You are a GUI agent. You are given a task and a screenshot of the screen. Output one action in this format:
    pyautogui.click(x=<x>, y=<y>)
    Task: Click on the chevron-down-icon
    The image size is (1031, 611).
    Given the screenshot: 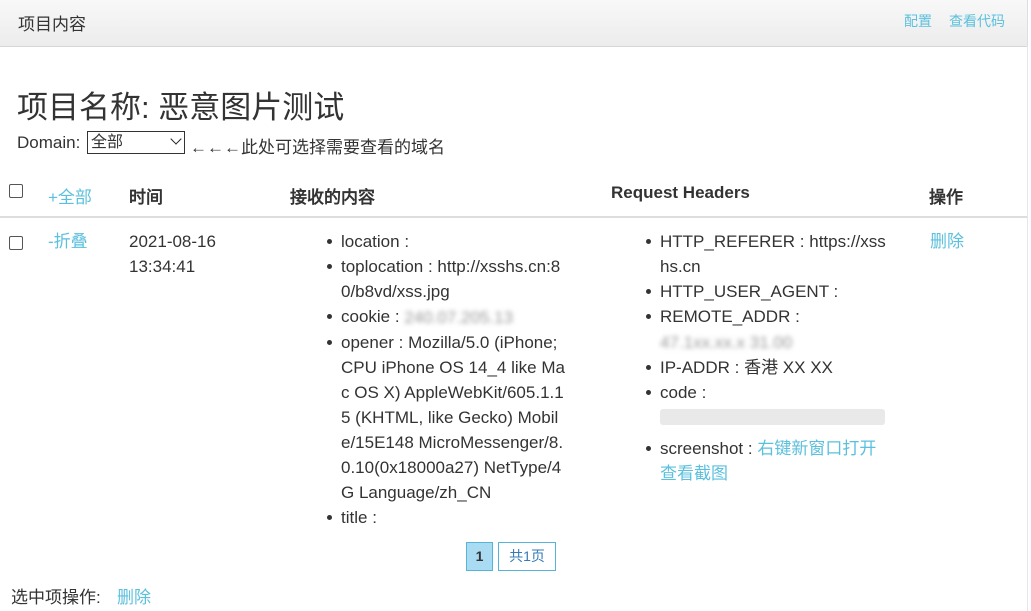 What is the action you would take?
    pyautogui.click(x=176, y=139)
    